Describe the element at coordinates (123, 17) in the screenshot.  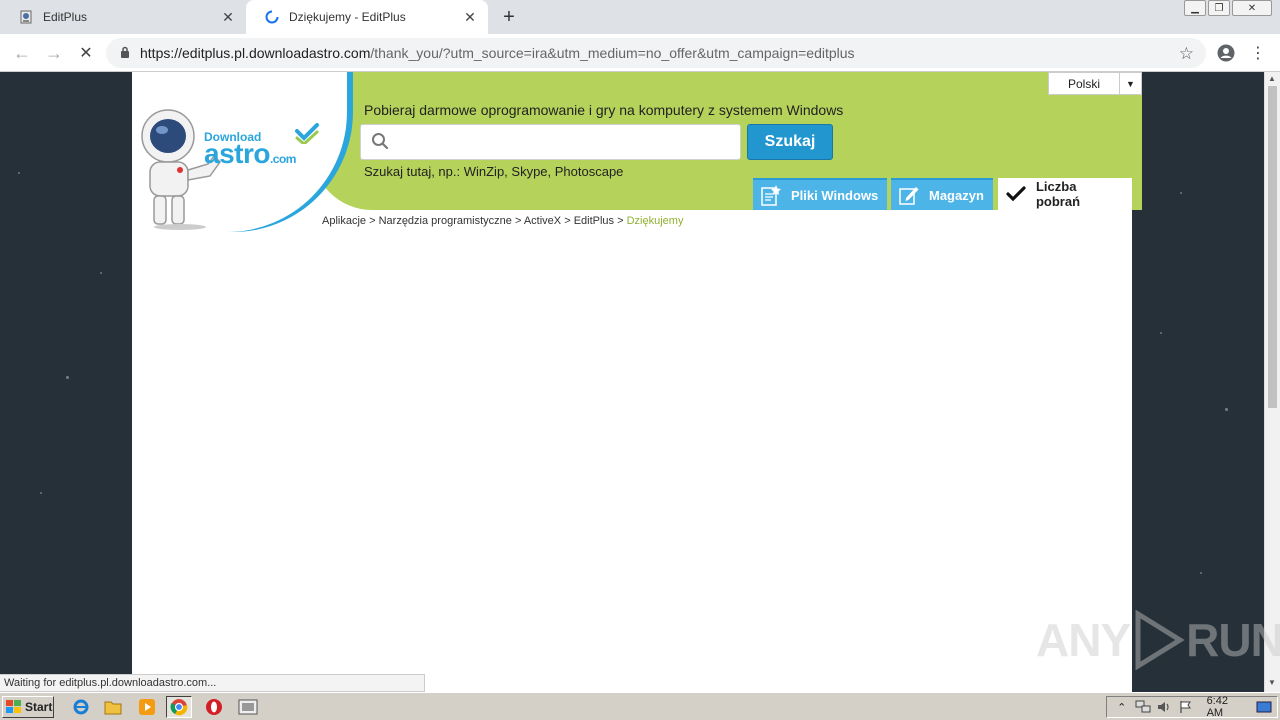
I see `tab-editplus: EditPlus ✕` at that location.